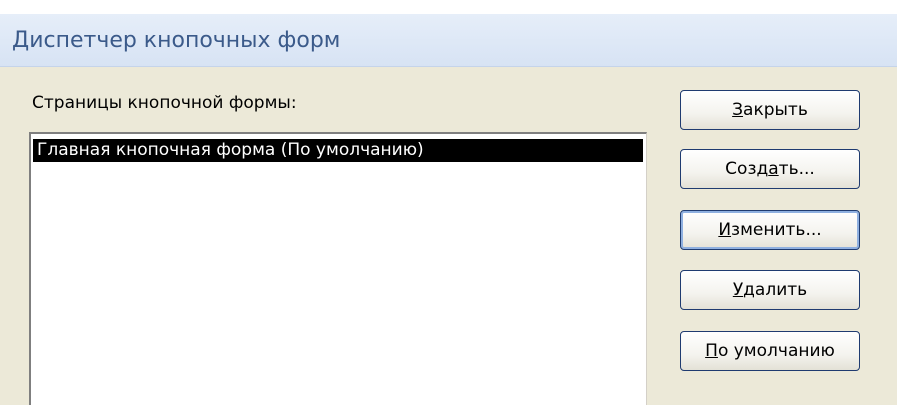 This screenshot has width=897, height=405. I want to click on default-button-accesskey: П, so click(711, 351).